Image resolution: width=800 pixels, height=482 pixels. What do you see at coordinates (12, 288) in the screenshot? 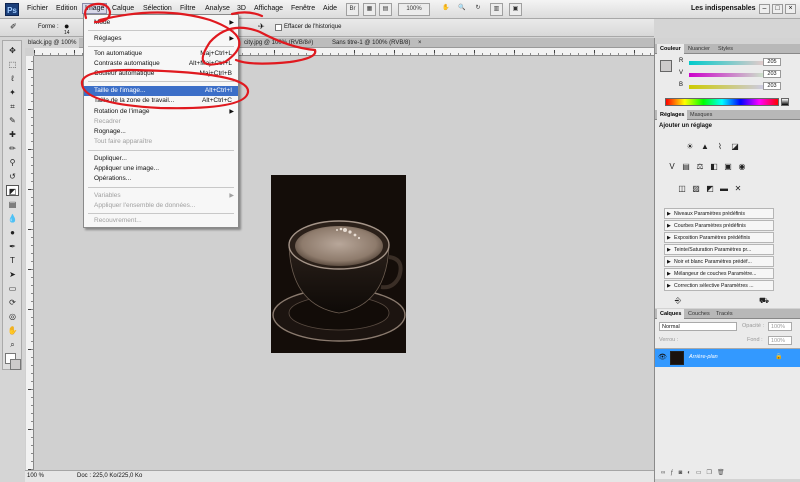
I see `shape-tool-icon: ▭` at bounding box center [12, 288].